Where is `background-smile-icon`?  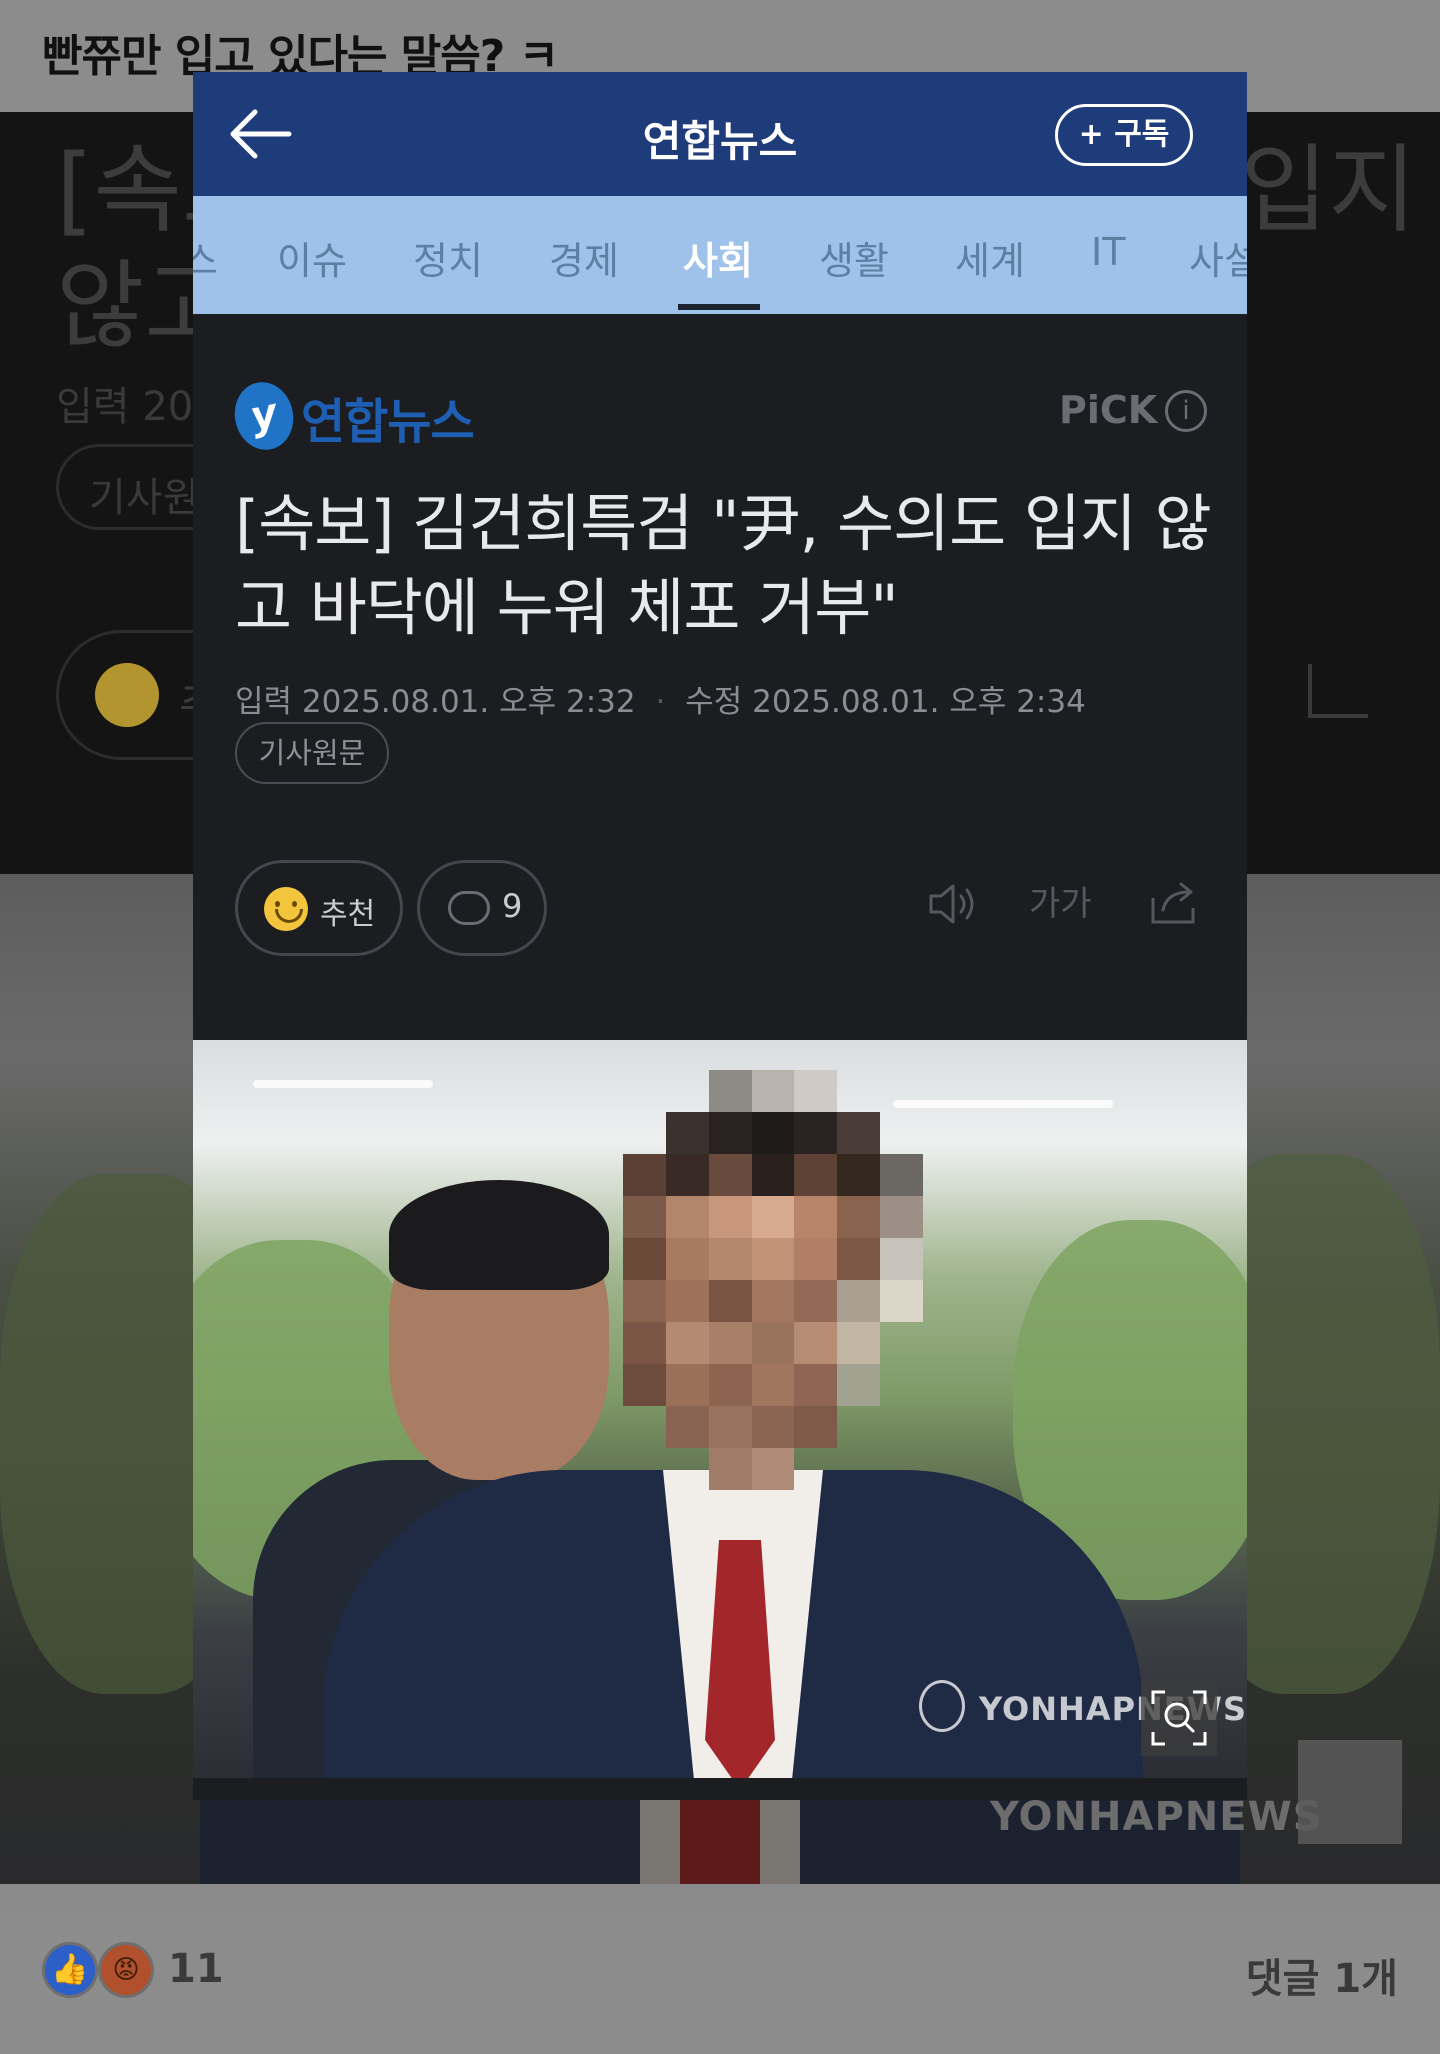
background-smile-icon is located at coordinates (127, 695).